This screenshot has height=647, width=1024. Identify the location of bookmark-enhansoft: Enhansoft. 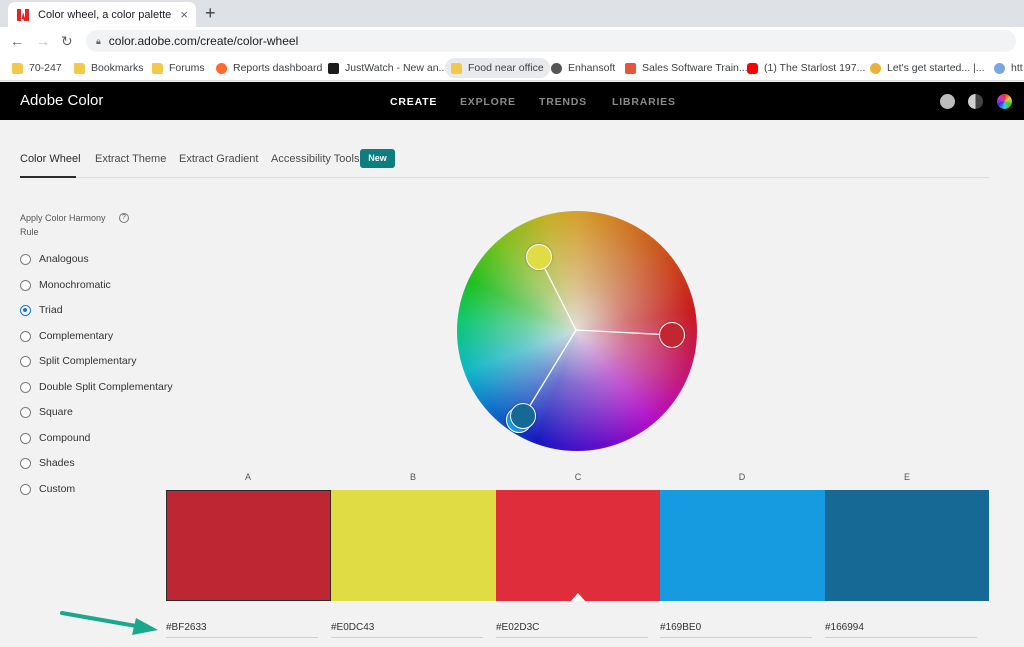
(583, 68).